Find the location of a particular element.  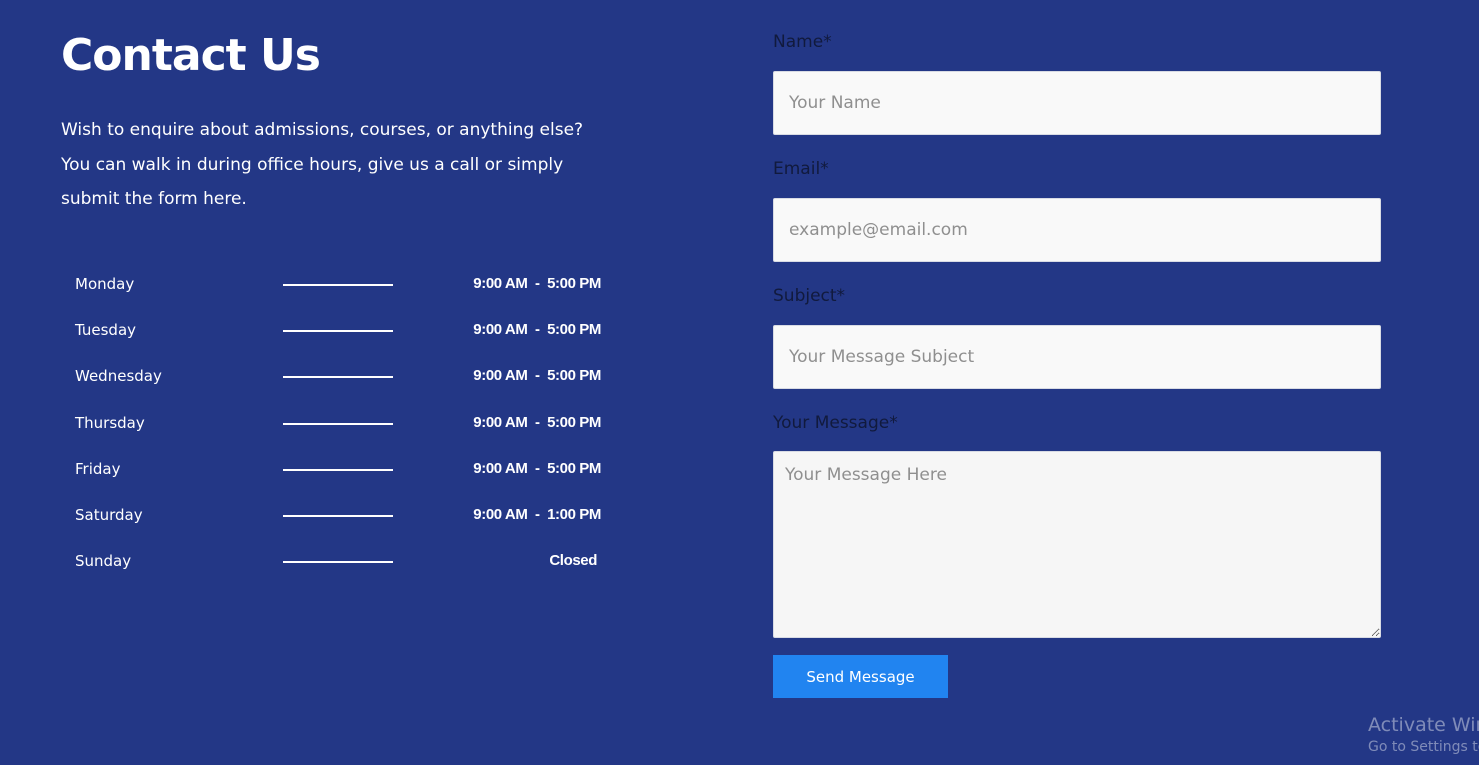

send-message-button: Send Message is located at coordinates (860, 676).